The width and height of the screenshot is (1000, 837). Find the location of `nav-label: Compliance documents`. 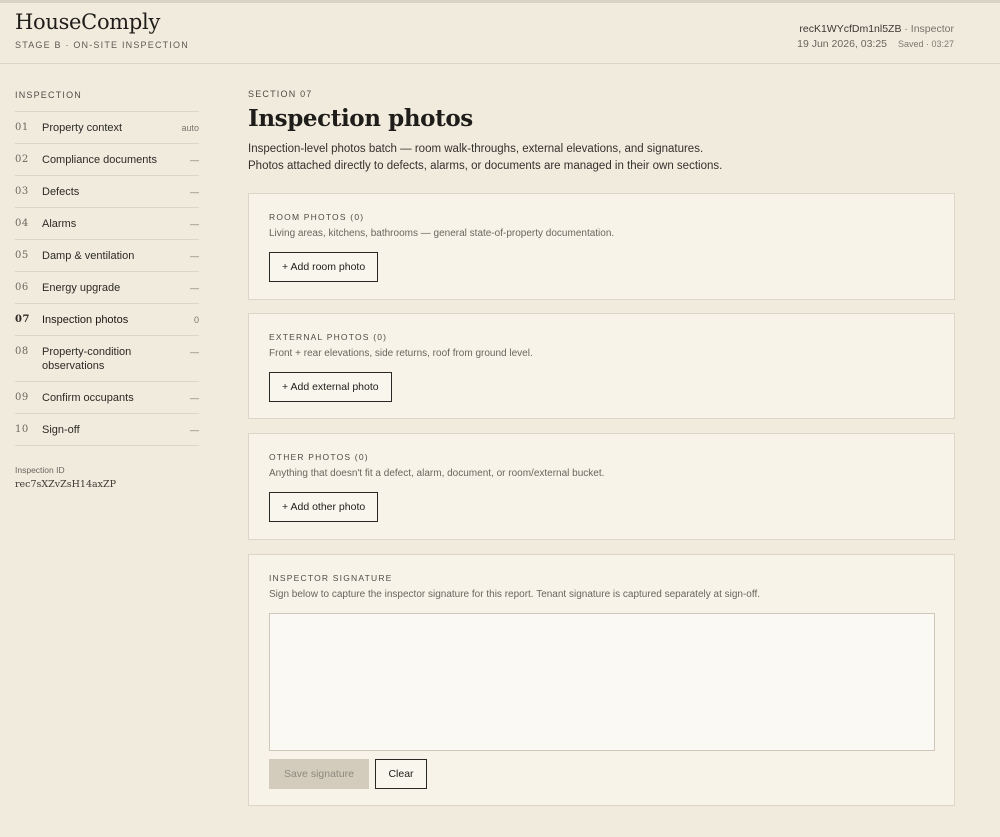

nav-label: Compliance documents is located at coordinates (99, 160).